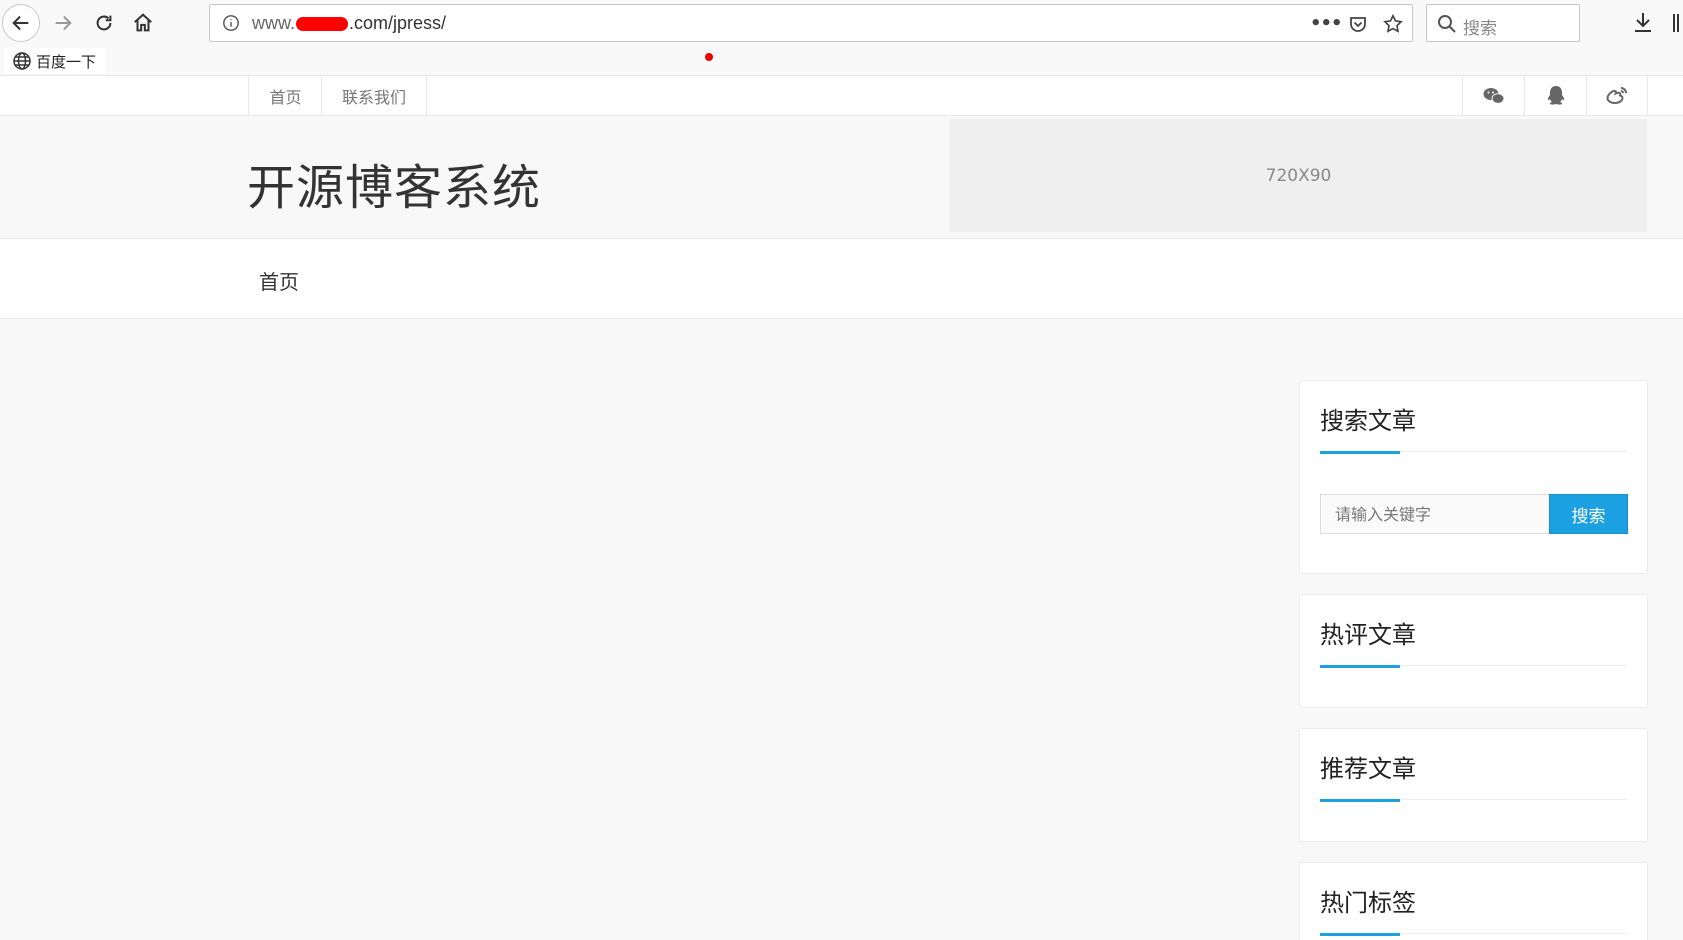 The image size is (1683, 940). What do you see at coordinates (1435, 514) in the screenshot?
I see `keyword-search-input` at bounding box center [1435, 514].